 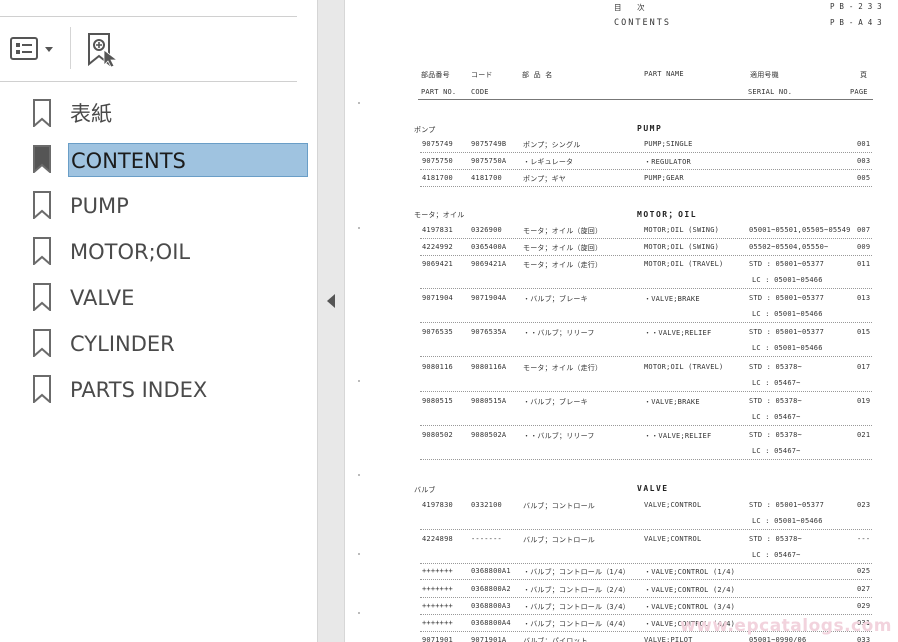 What do you see at coordinates (668, 639) in the screenshot?
I see `row-en-name: VALVE;PILOT` at bounding box center [668, 639].